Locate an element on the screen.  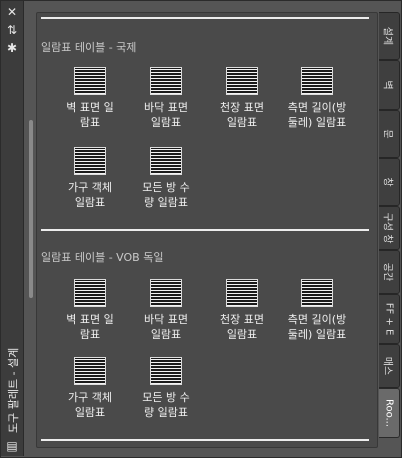
tab-label: FF + E is located at coordinates (389, 319).